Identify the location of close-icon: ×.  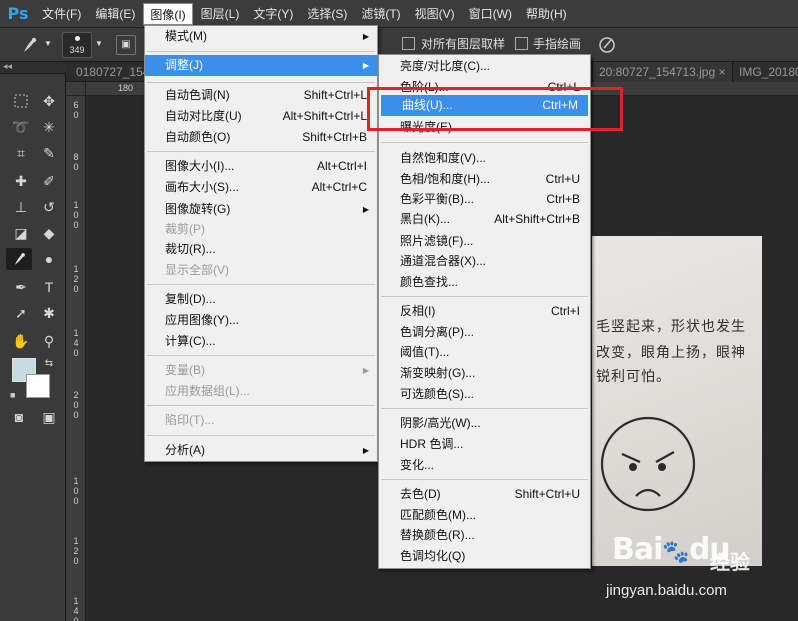
(721, 72).